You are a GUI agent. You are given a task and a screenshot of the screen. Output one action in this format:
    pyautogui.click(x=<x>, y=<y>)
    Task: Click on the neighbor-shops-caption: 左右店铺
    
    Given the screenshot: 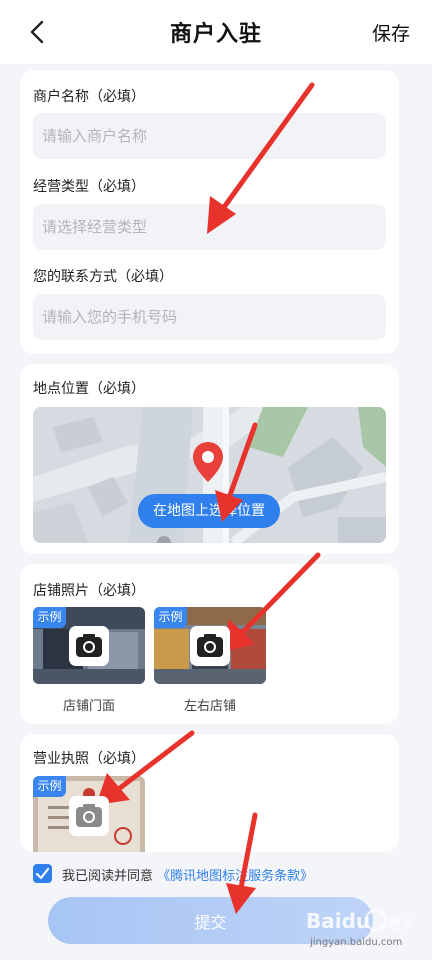 What is the action you would take?
    pyautogui.click(x=209, y=706)
    